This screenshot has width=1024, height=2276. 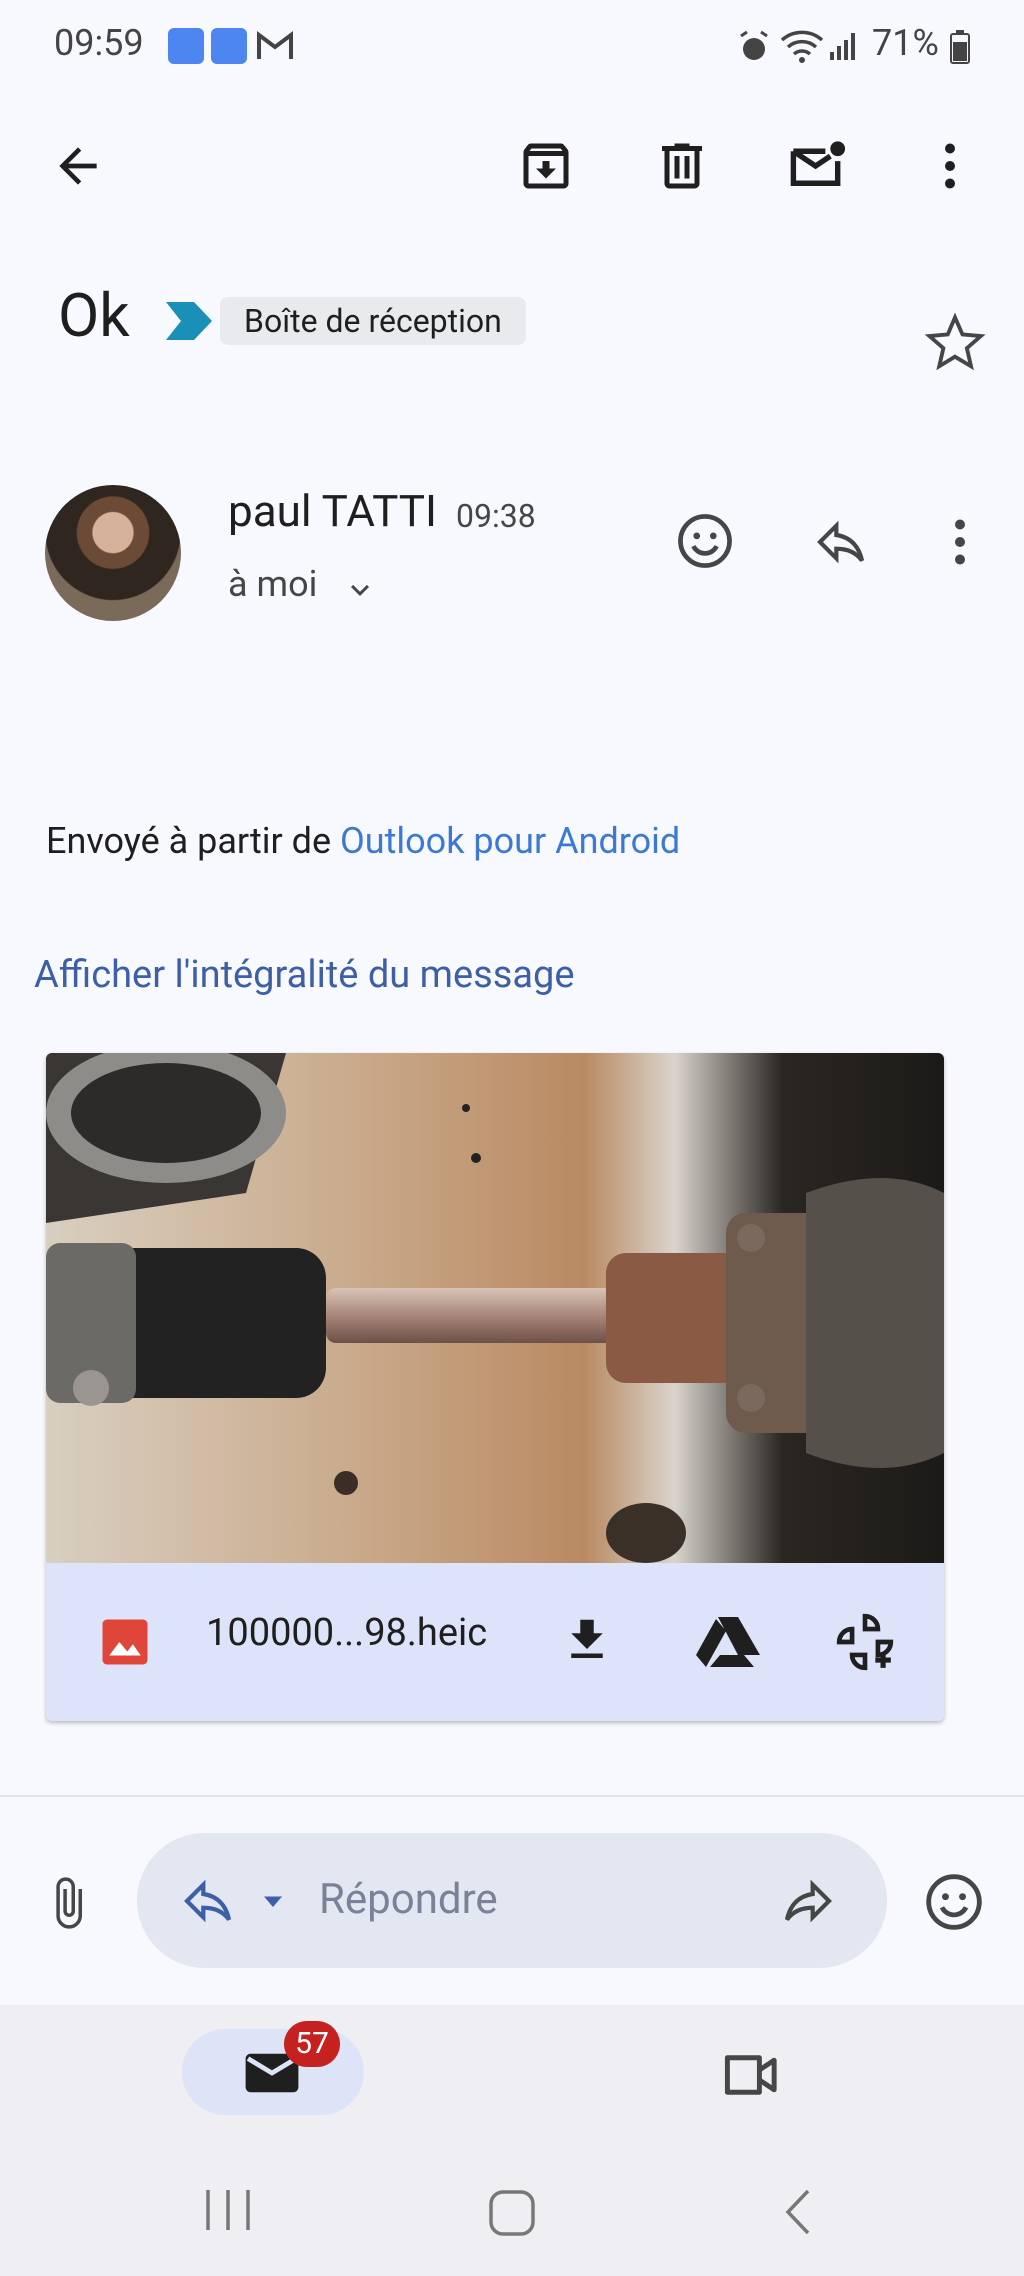 I want to click on reply-placeholder: Répondre, so click(x=408, y=1899).